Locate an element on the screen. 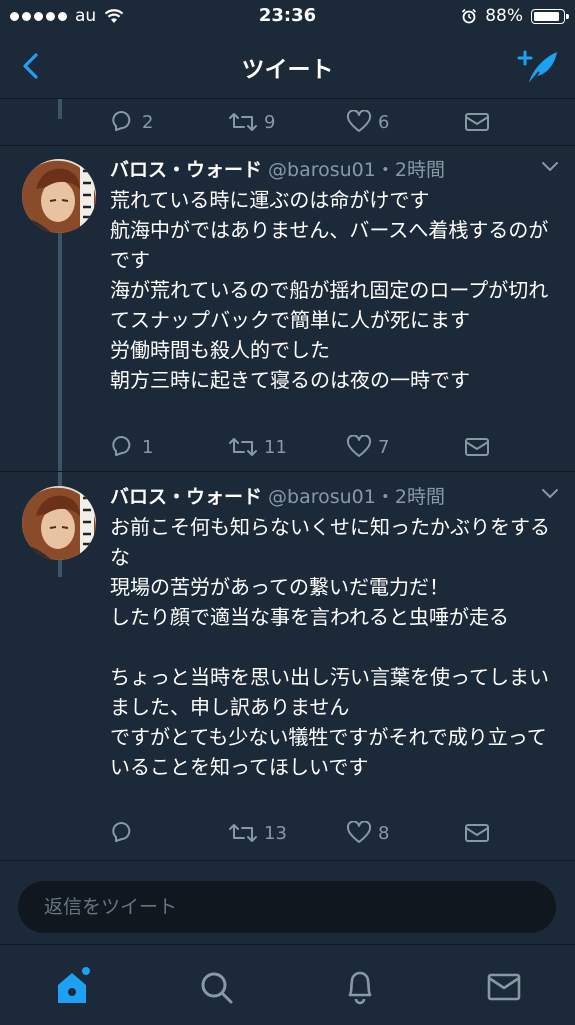  tab-search is located at coordinates (216, 987).